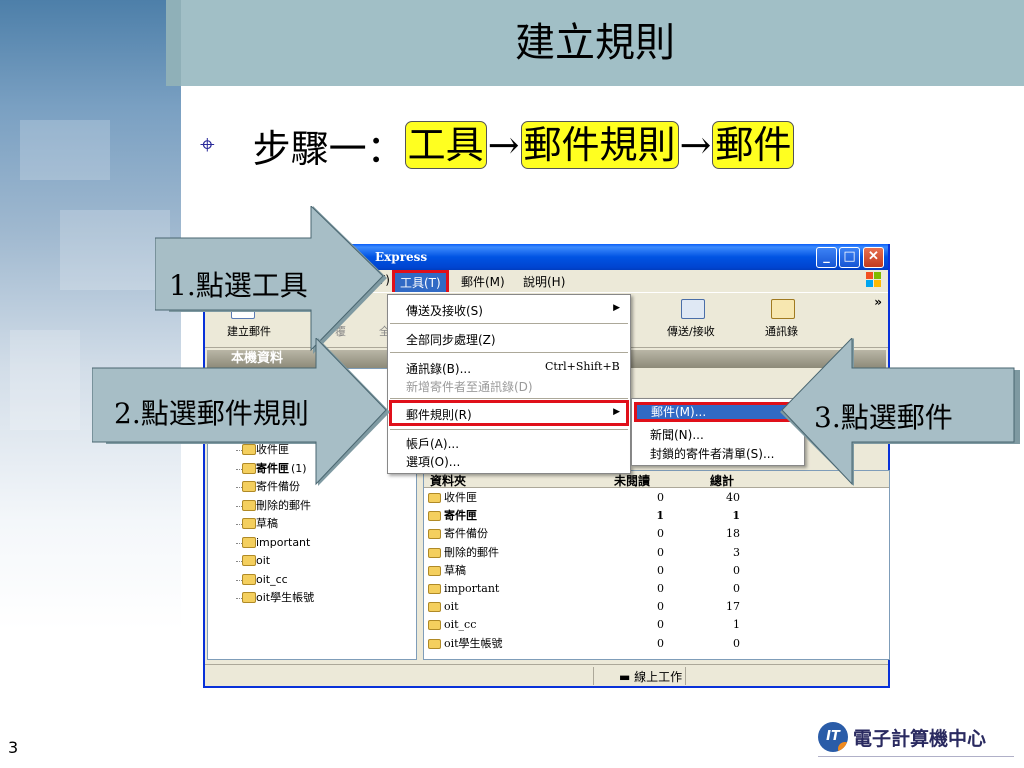  I want to click on step-instruction: ⌖ 步驟一： 工具 → 郵件規則 → 郵件, so click(497, 145).